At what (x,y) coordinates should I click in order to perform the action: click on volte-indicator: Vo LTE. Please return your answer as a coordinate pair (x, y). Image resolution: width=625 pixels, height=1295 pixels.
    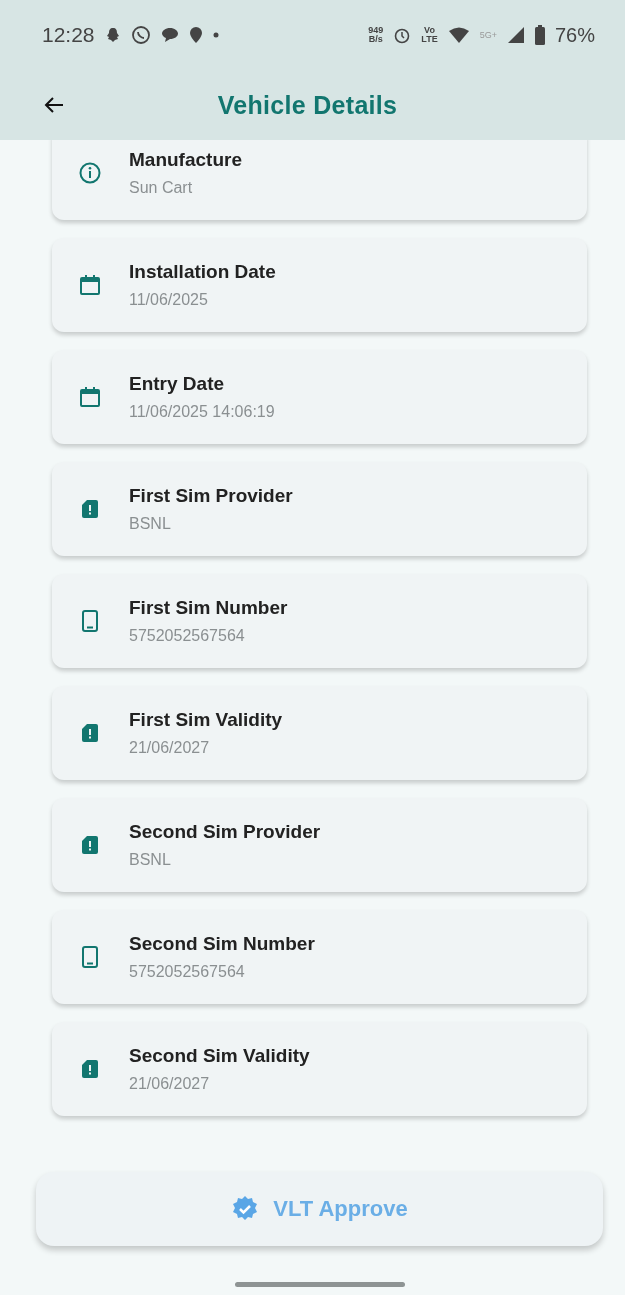
    Looking at the image, I should click on (429, 35).